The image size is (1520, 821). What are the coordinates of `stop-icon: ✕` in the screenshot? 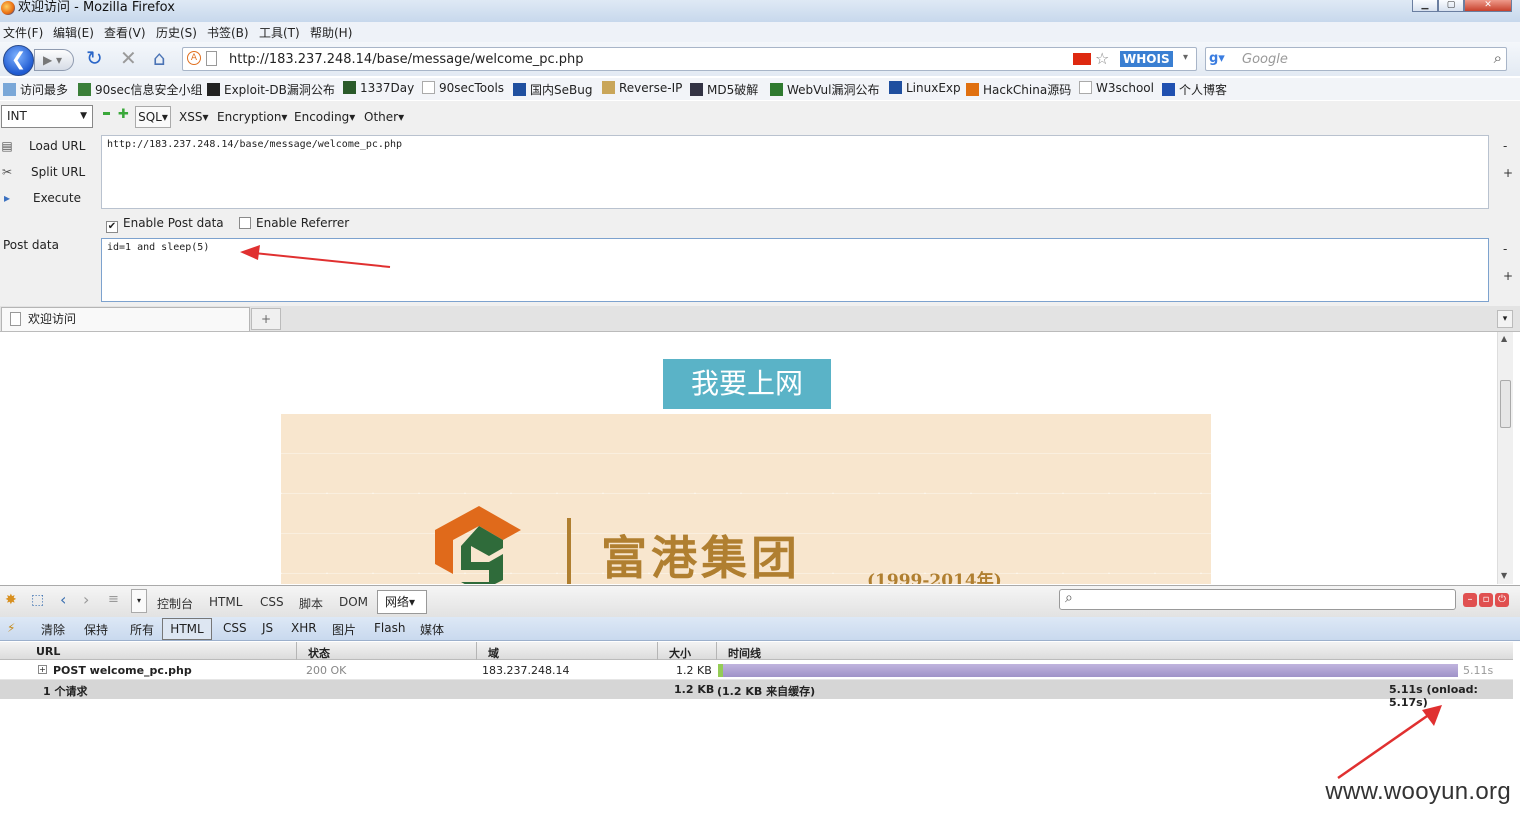 It's located at (128, 58).